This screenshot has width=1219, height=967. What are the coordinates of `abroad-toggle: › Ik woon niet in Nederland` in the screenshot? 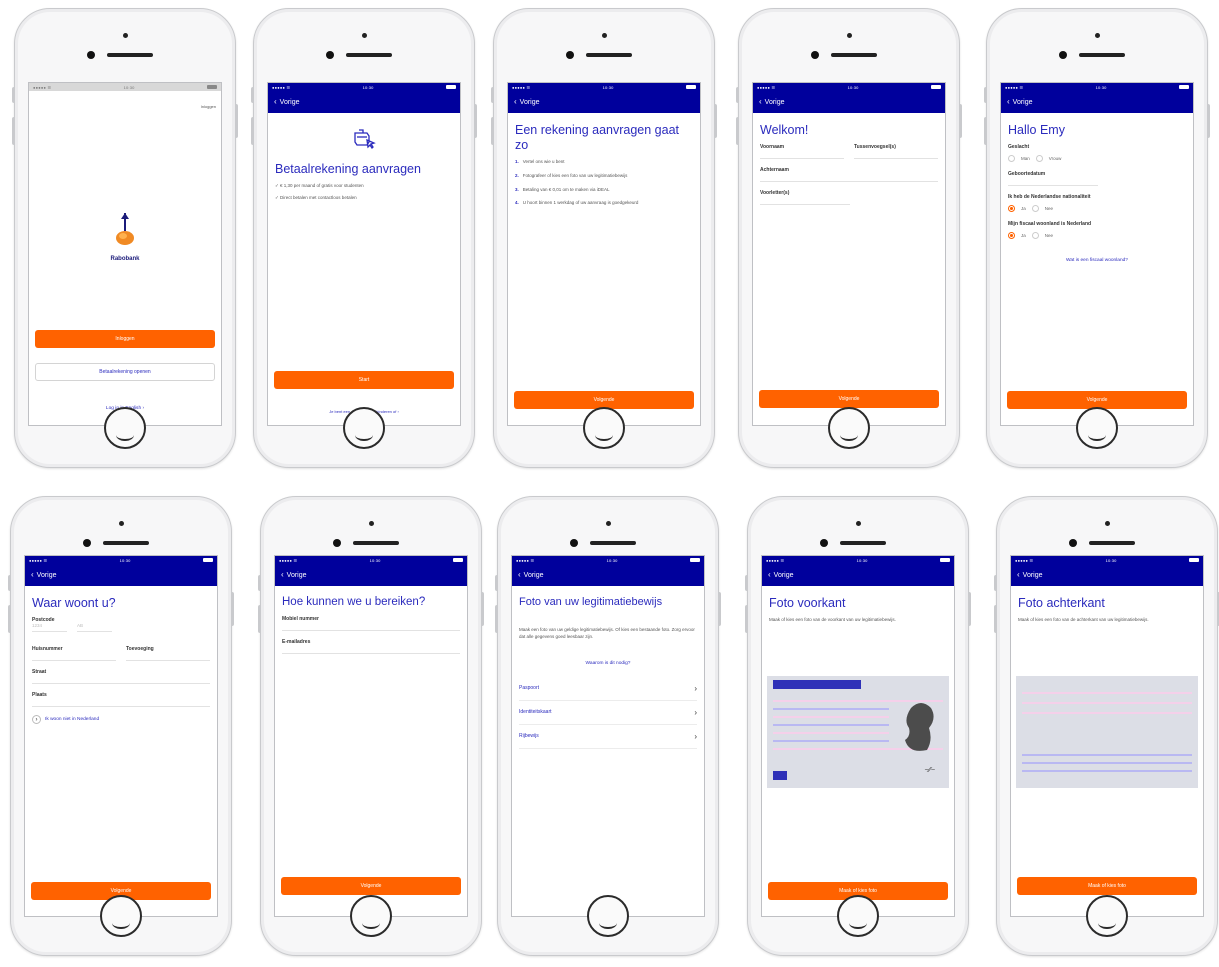 It's located at (121, 719).